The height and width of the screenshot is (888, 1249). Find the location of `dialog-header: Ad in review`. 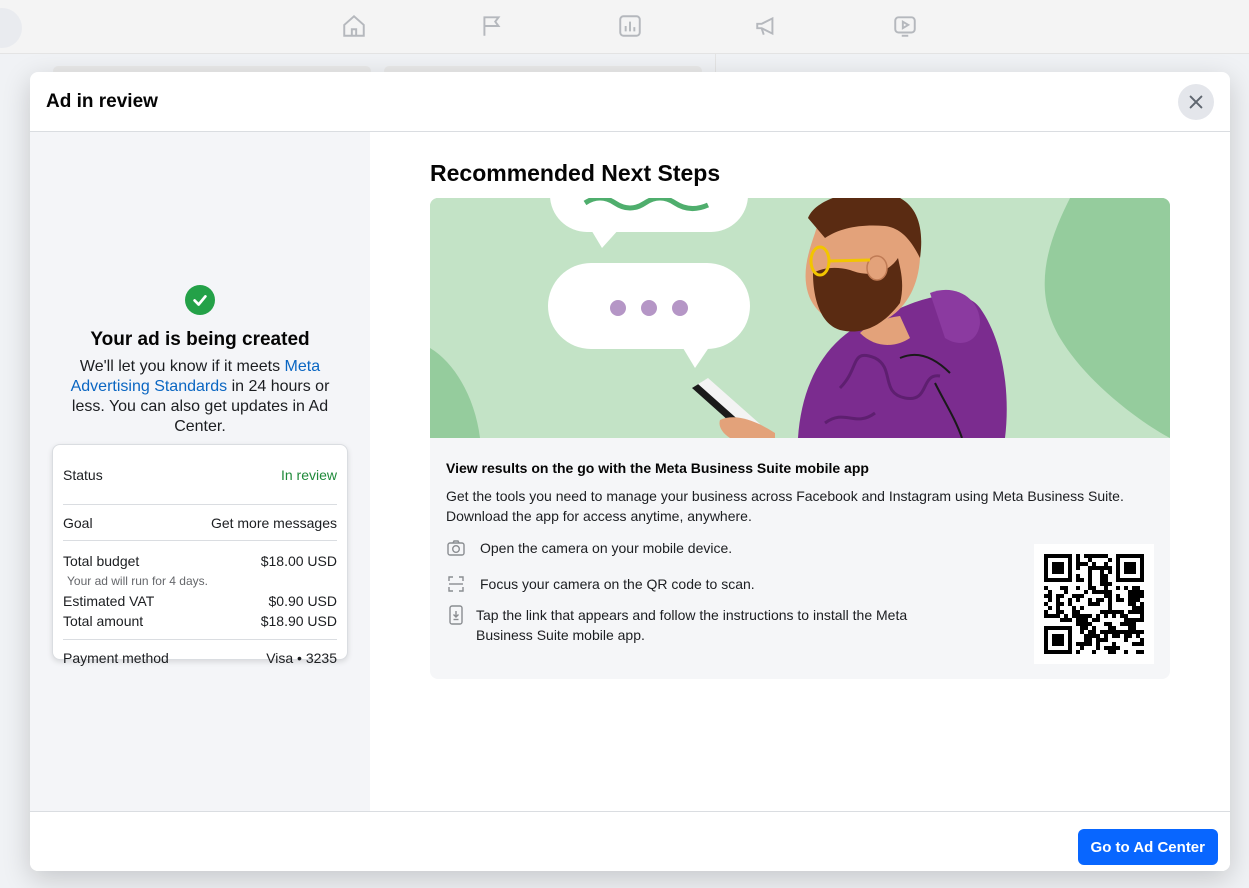

dialog-header: Ad in review is located at coordinates (630, 102).